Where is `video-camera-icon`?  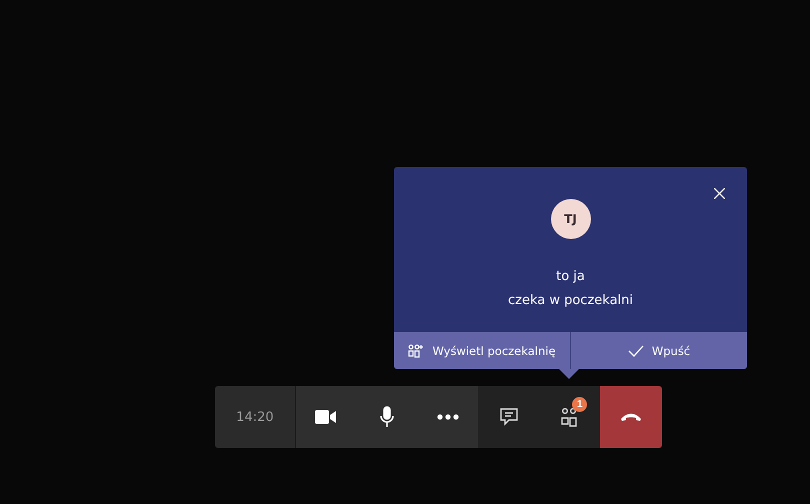 video-camera-icon is located at coordinates (326, 417).